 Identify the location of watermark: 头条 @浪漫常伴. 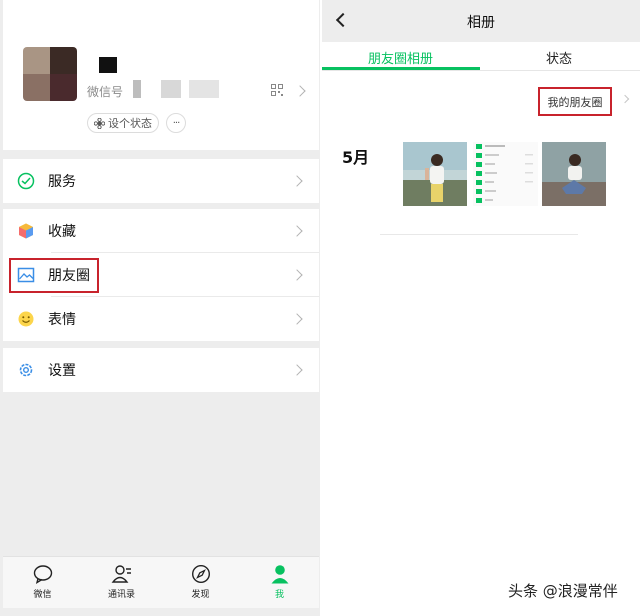
(563, 591).